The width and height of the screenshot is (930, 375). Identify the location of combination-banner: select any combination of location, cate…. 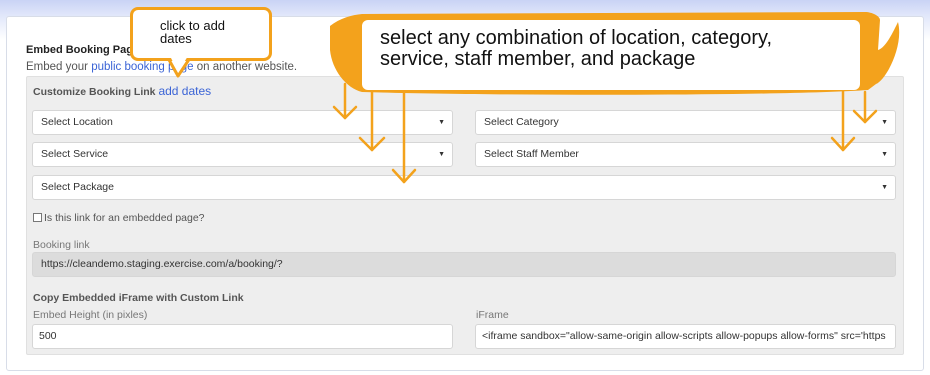
(611, 55).